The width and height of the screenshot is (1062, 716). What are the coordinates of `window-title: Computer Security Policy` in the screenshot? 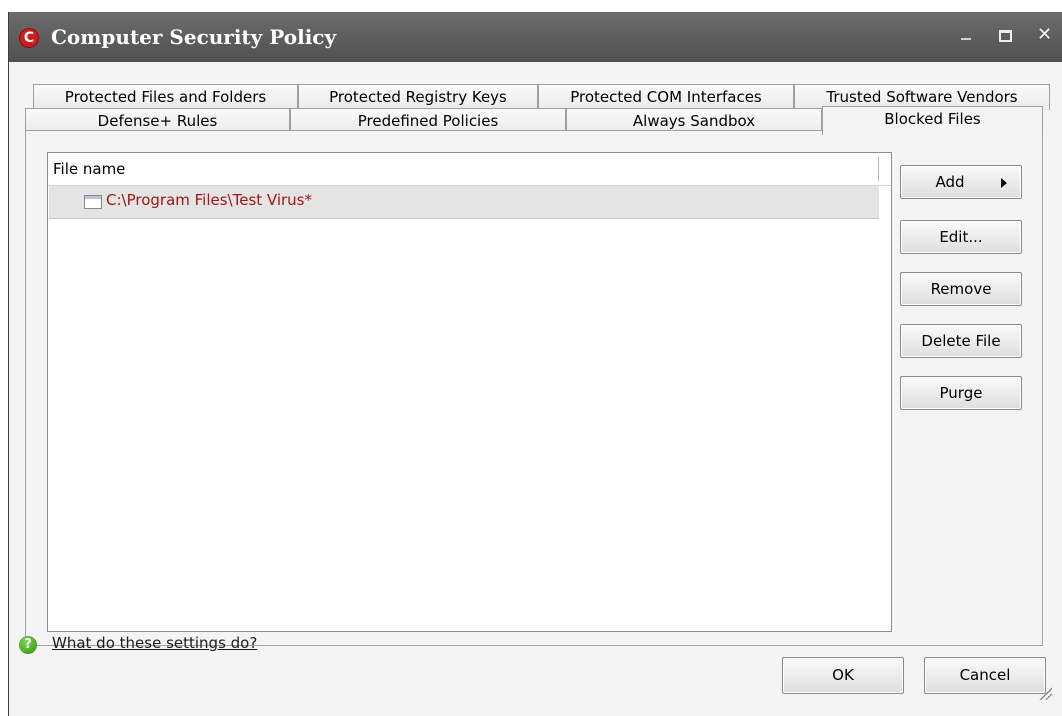 It's located at (194, 37).